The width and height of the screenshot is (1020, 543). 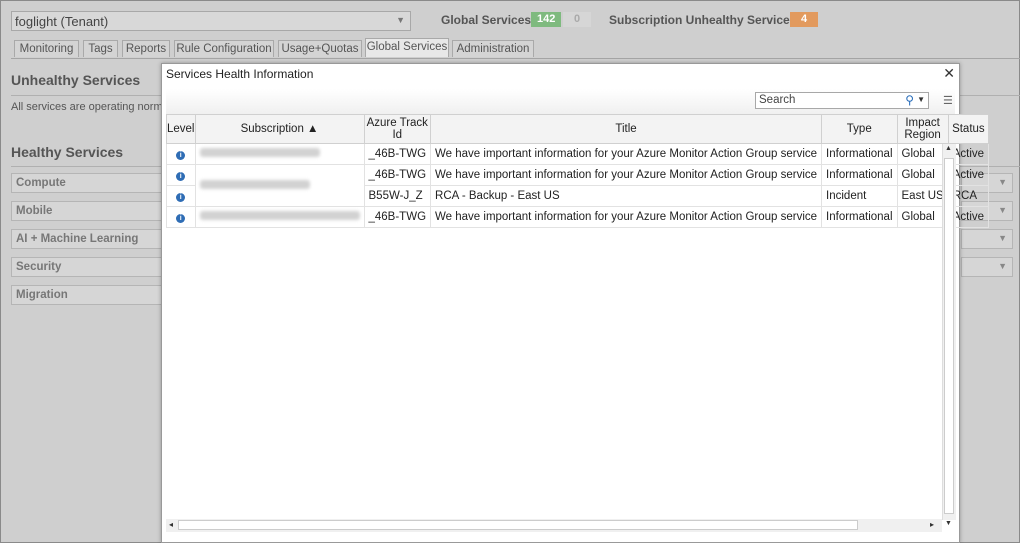 I want to click on tab-reports: Reports, so click(x=146, y=48).